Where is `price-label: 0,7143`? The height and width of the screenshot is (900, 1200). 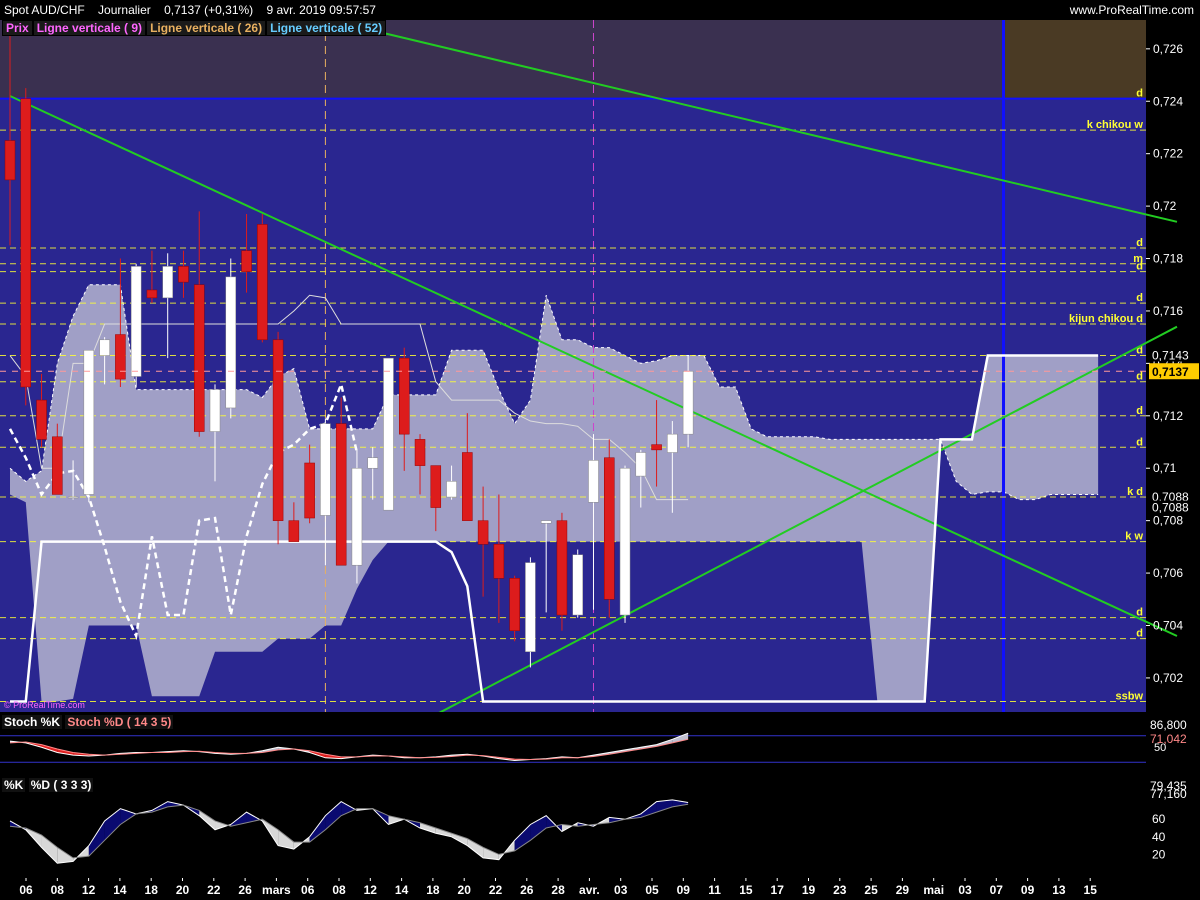 price-label: 0,7143 is located at coordinates (1170, 356).